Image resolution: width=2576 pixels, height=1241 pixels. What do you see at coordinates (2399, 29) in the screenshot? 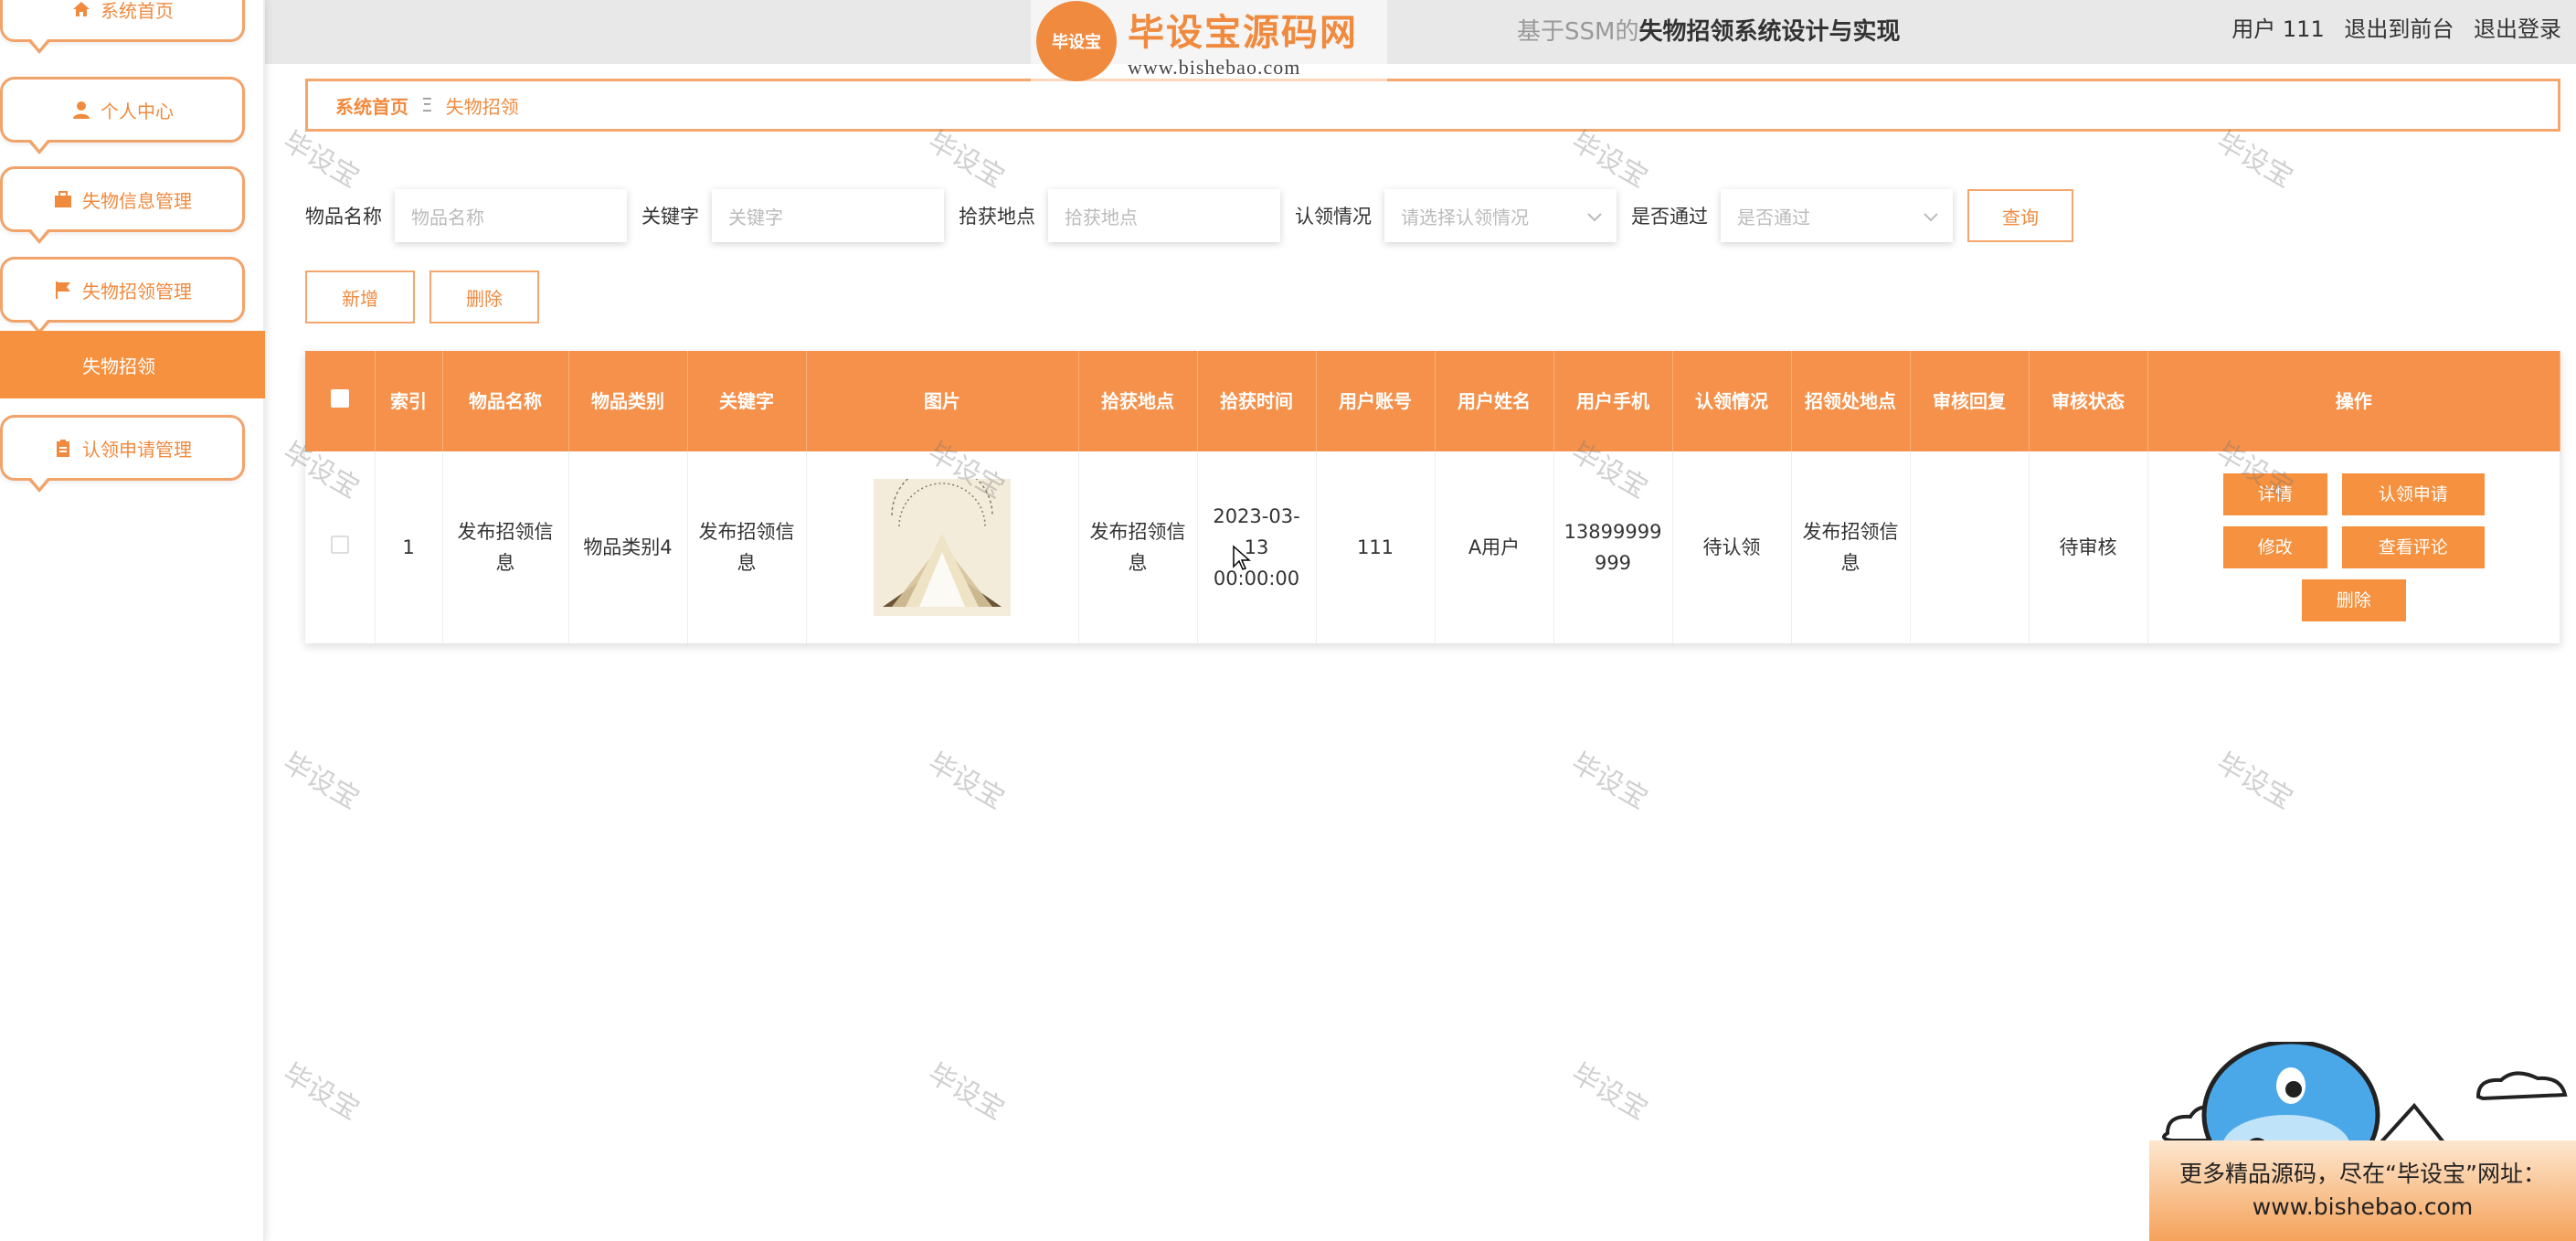
I see `exit-to-front-link: 退出到前台` at bounding box center [2399, 29].